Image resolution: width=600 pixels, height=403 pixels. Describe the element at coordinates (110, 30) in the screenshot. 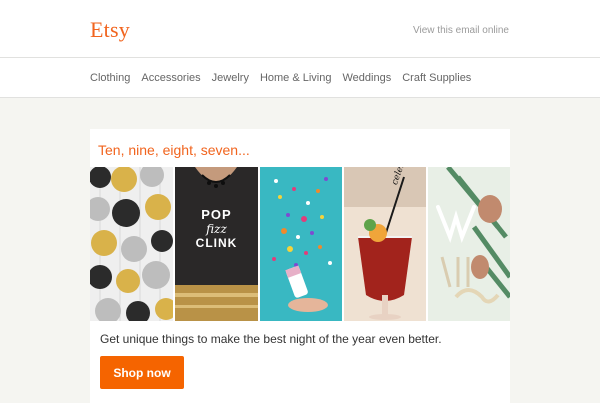

I see `etsy-logo: Etsy` at that location.